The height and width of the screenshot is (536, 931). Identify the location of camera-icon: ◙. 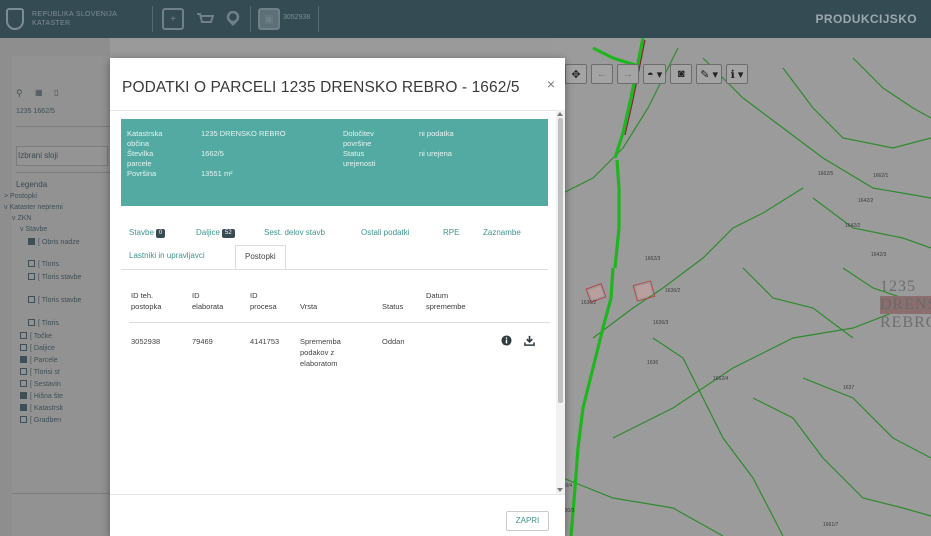
(681, 74).